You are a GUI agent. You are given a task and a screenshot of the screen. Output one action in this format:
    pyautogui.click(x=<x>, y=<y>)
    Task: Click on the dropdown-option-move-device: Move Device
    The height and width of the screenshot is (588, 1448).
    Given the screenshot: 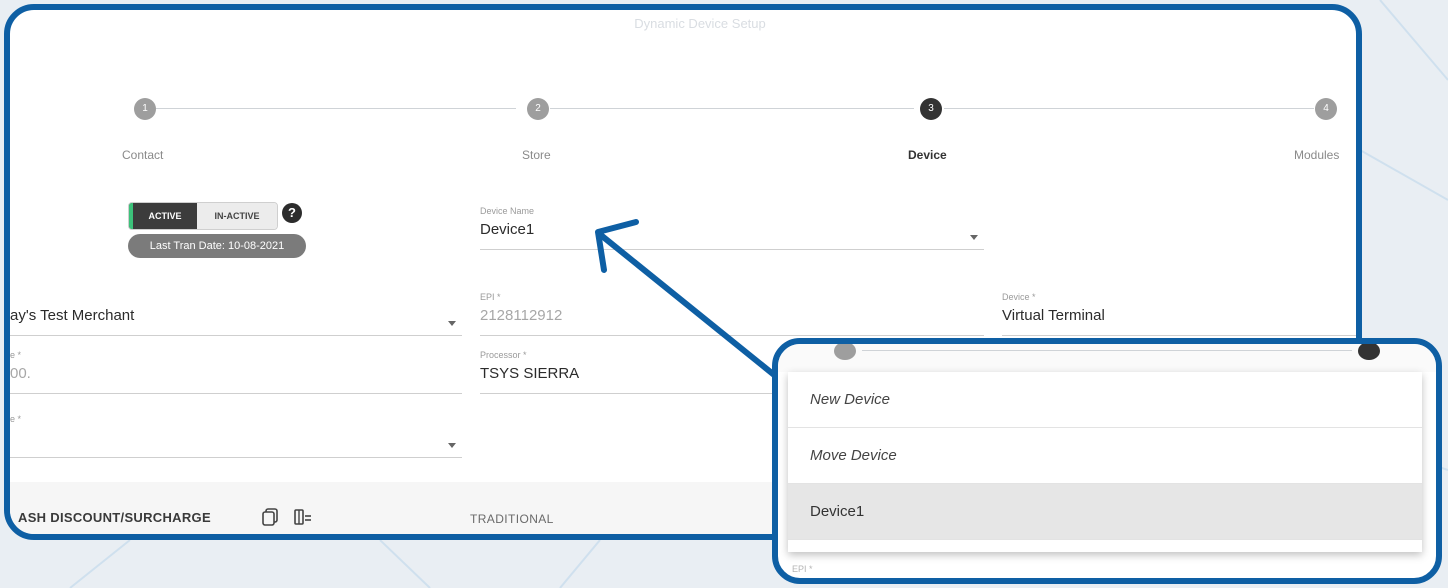 What is the action you would take?
    pyautogui.click(x=1105, y=456)
    